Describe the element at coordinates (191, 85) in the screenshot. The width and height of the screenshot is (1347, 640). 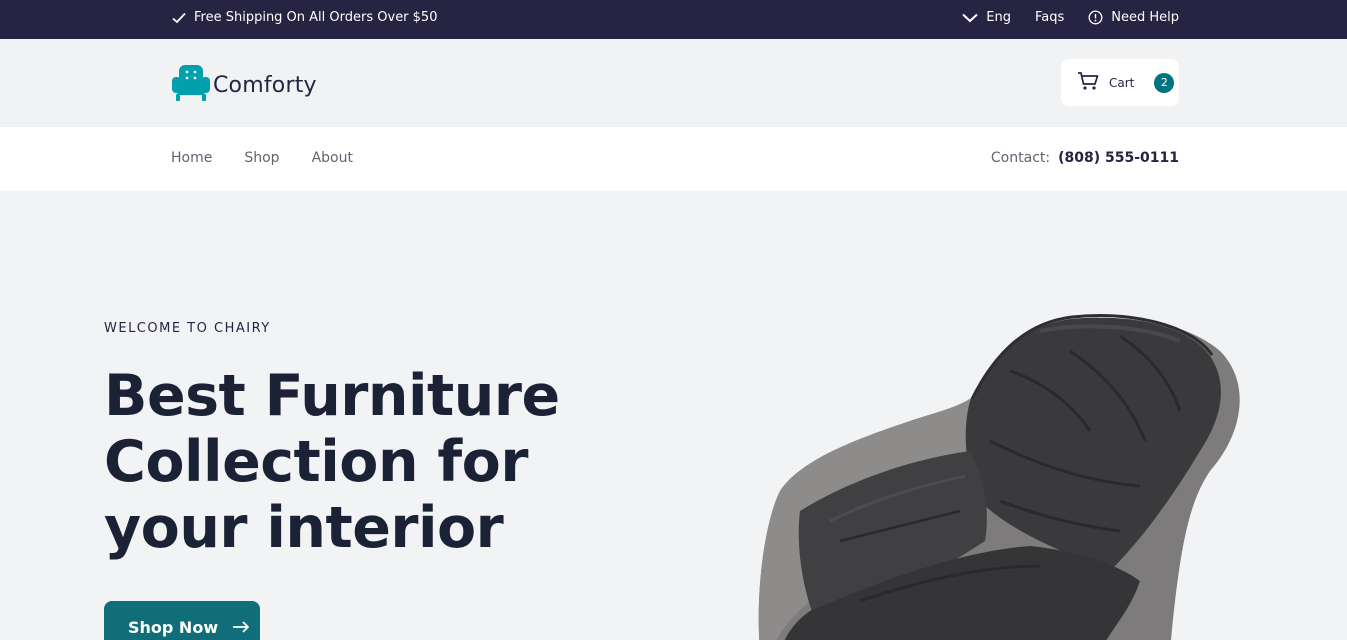
I see `sofa-logo-icon` at that location.